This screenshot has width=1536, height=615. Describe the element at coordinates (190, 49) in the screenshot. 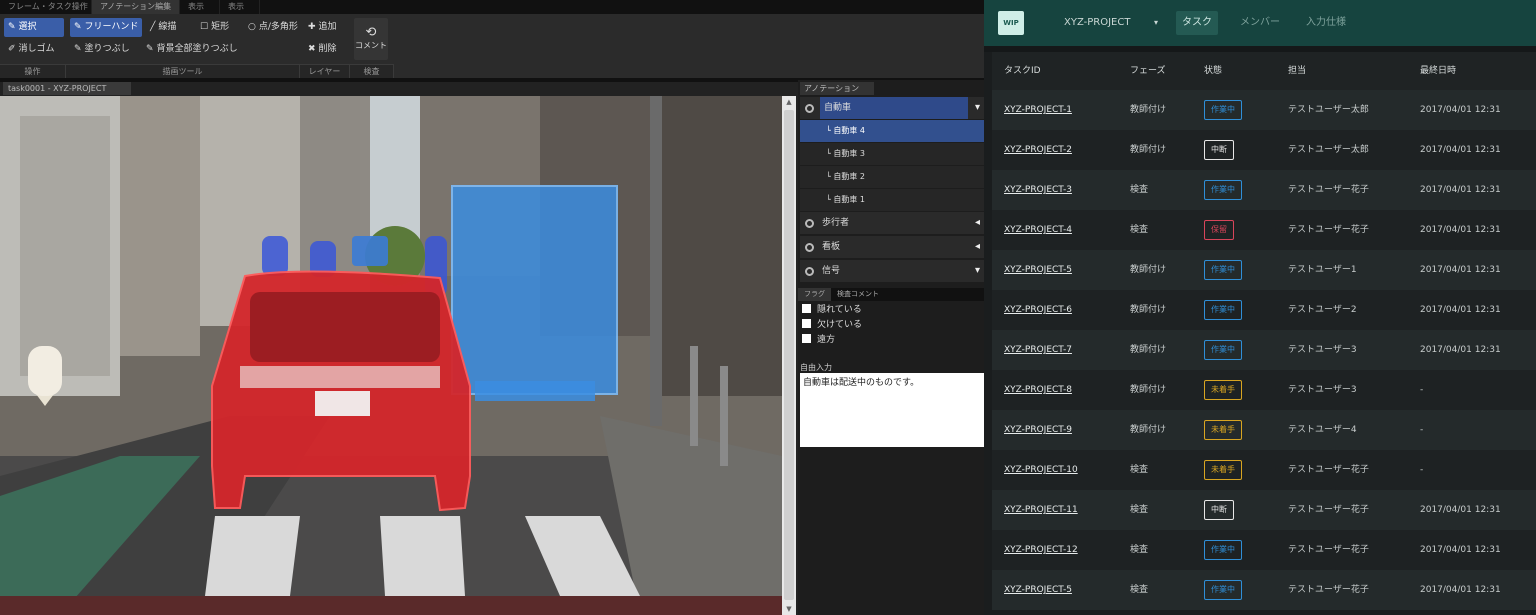

I see `fill-background-button: ✎ 背景全部塗りつぶし` at that location.